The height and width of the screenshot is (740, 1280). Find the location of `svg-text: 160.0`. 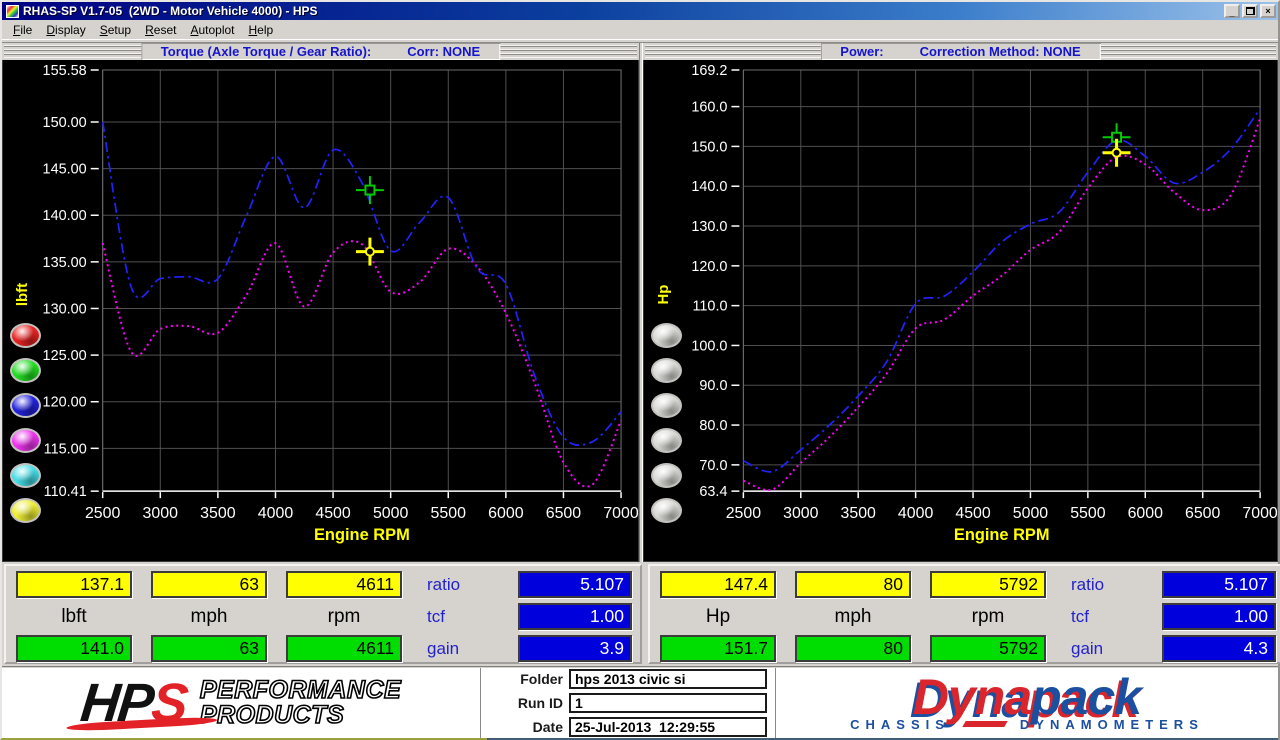

svg-text: 160.0 is located at coordinates (709, 108).